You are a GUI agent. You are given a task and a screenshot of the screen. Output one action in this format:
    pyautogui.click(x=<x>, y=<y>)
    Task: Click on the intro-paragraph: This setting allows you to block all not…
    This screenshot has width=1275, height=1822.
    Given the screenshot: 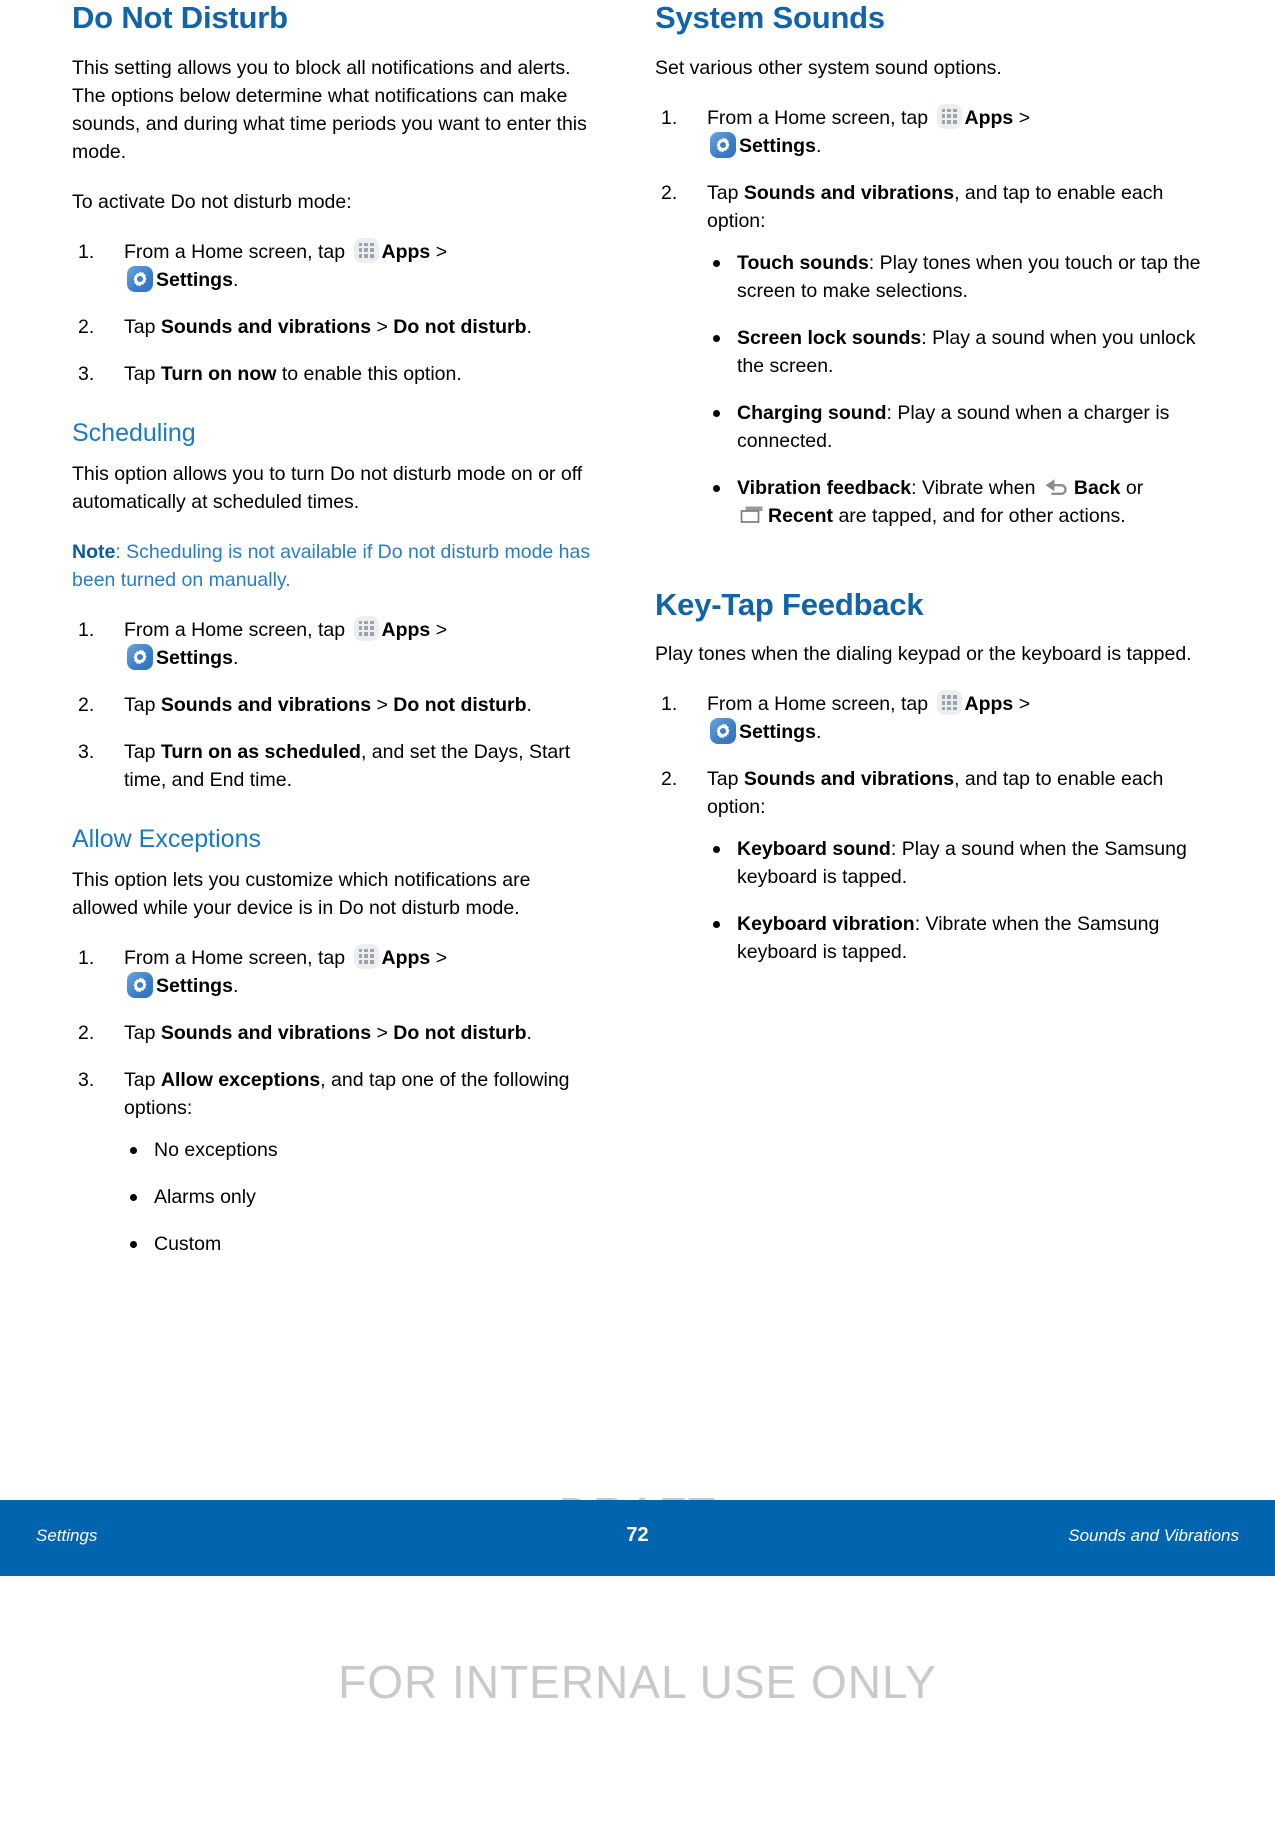 What is the action you would take?
    pyautogui.click(x=329, y=109)
    